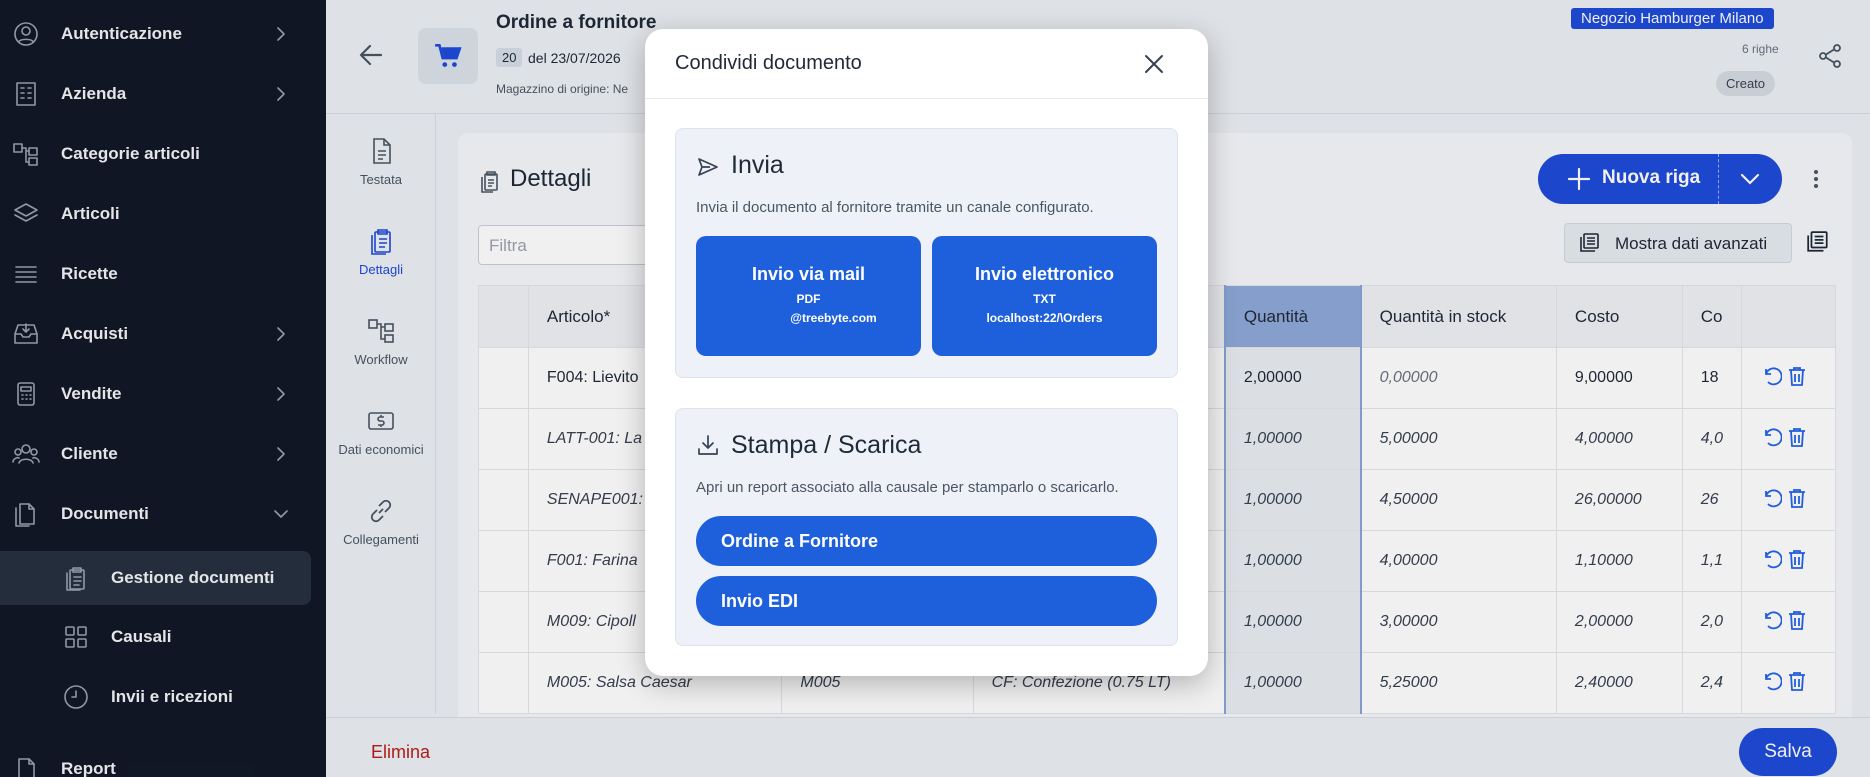  I want to click on send-electronic-format: TXT, so click(1044, 299).